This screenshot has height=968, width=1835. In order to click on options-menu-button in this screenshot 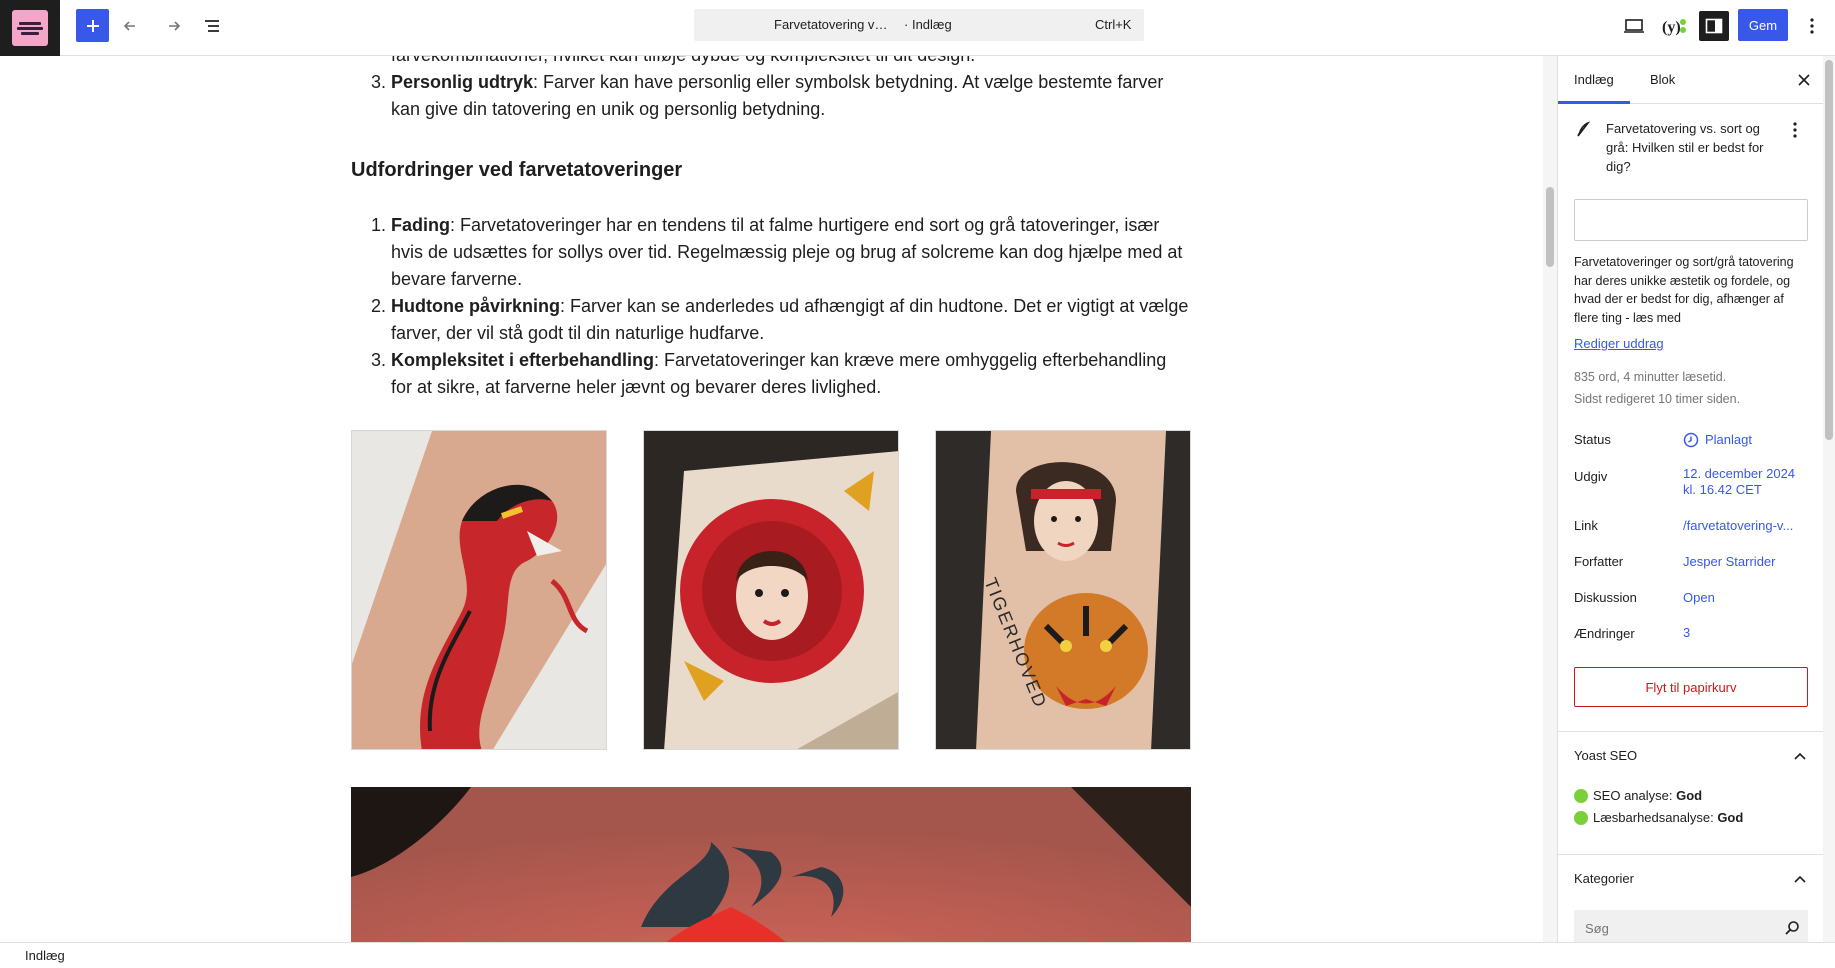, I will do `click(1812, 26)`.